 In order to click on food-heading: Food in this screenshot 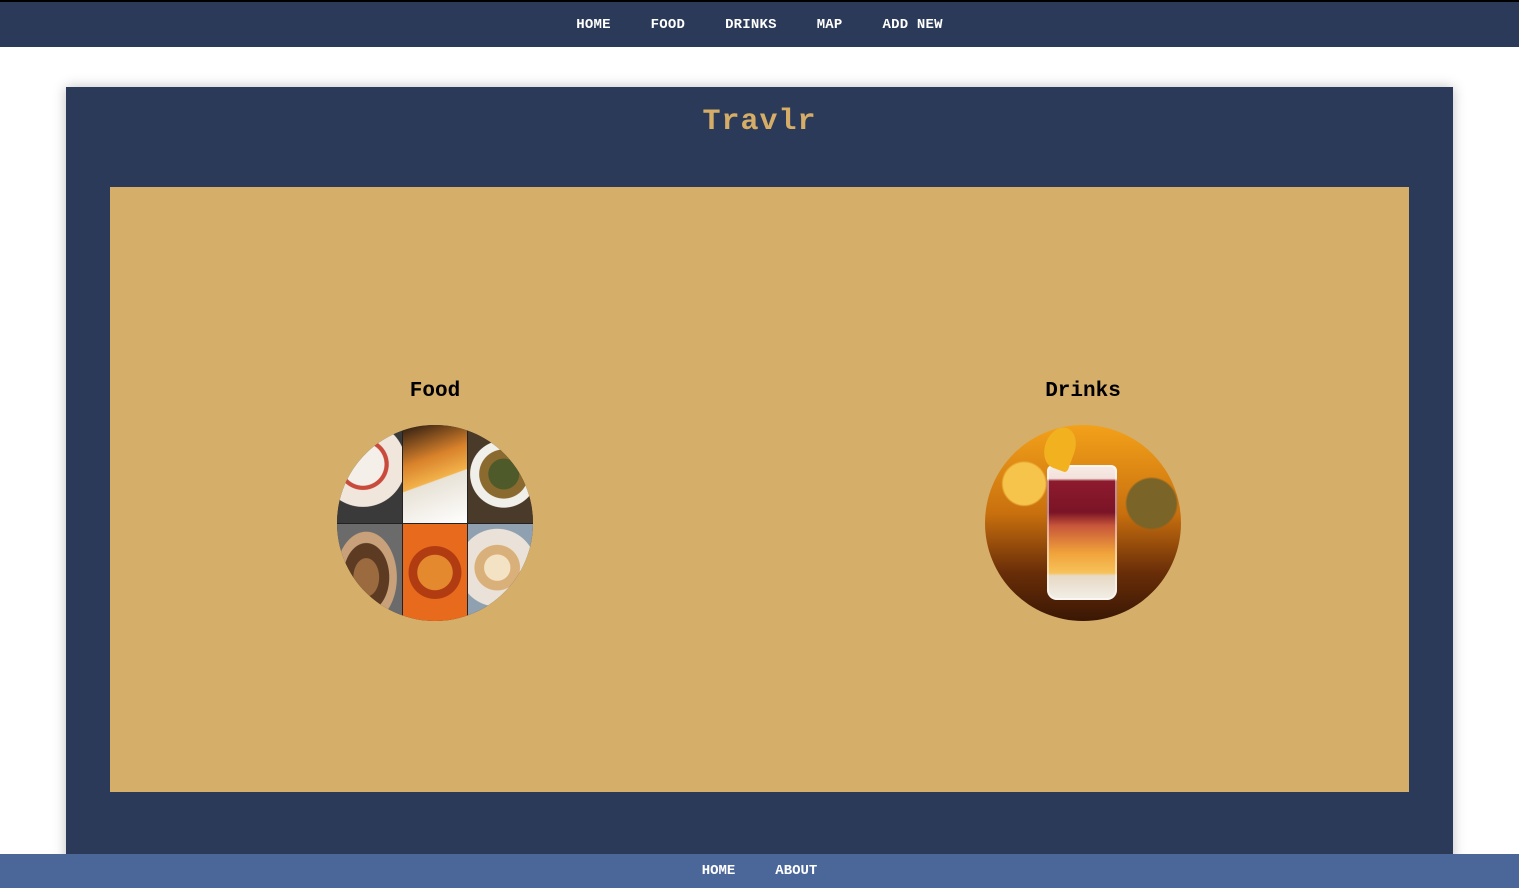, I will do `click(435, 391)`.